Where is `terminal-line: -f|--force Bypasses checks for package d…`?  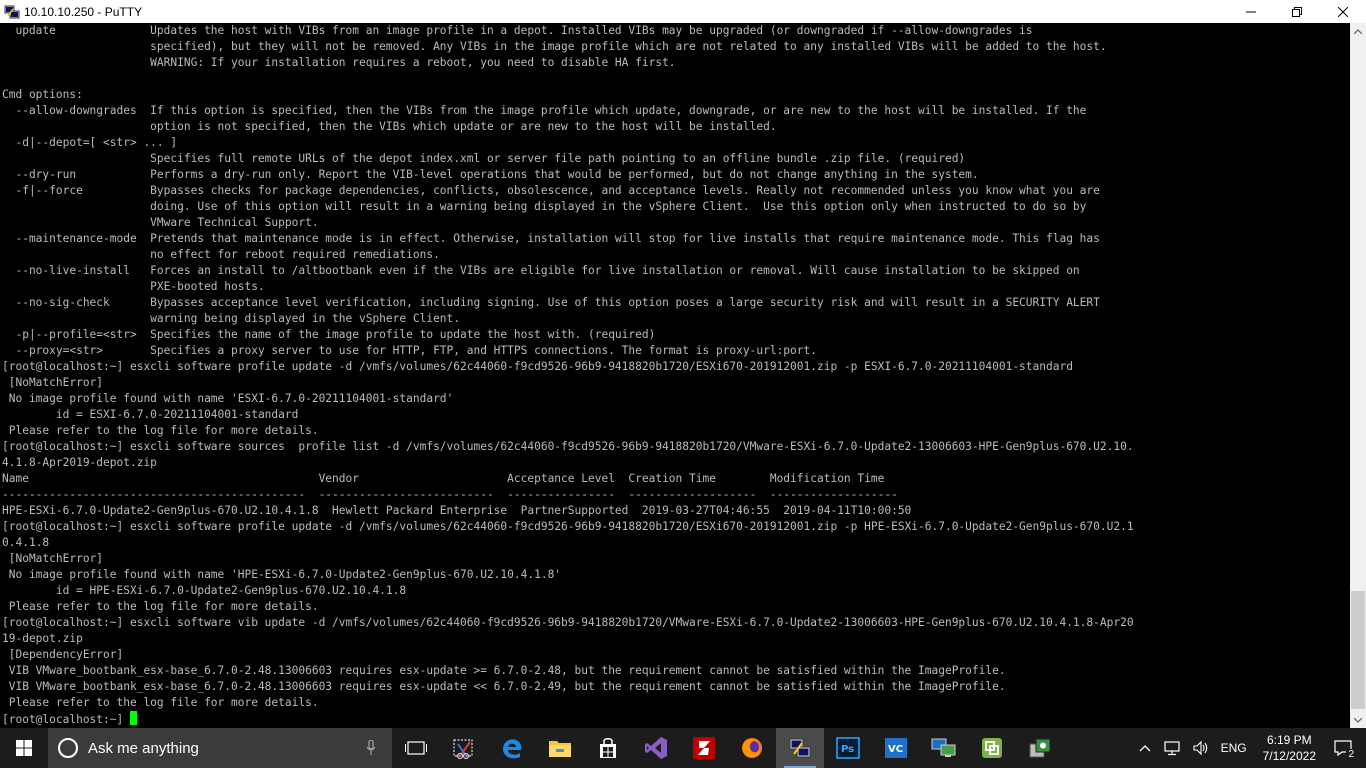
terminal-line: -f|--force Bypasses checks for package d… is located at coordinates (551, 190).